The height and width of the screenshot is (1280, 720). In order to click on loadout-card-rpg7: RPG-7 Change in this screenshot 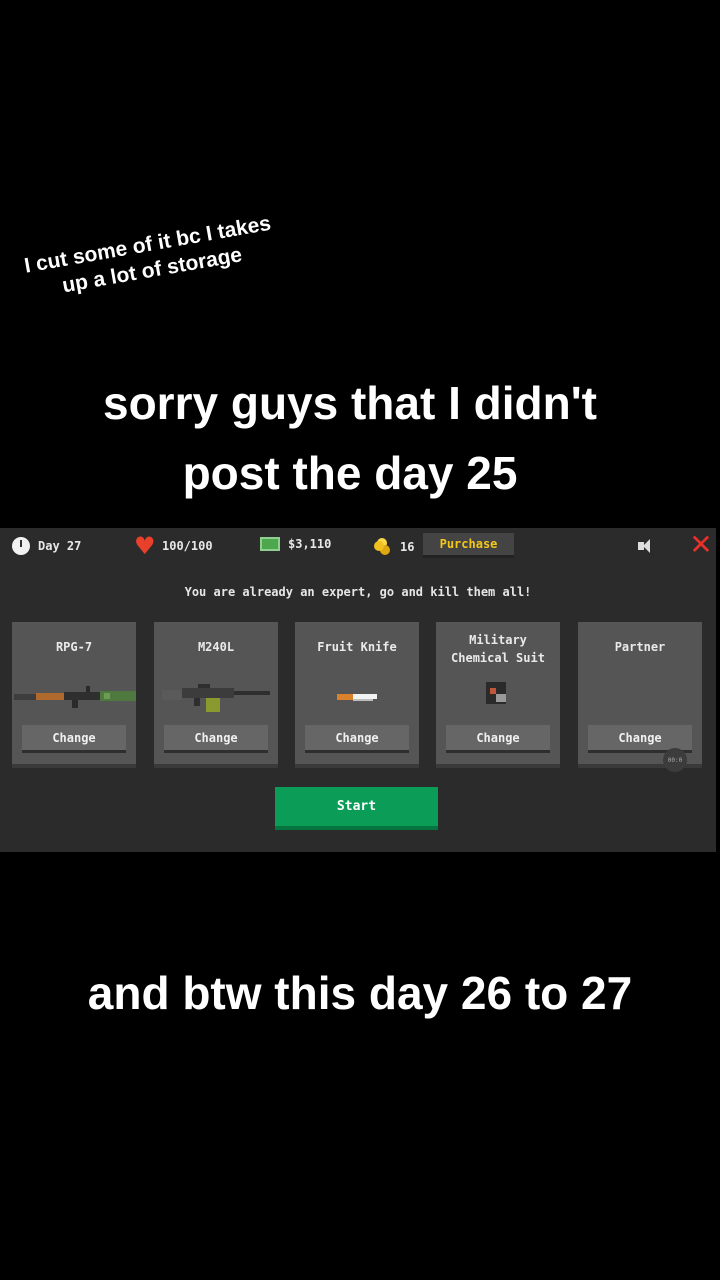, I will do `click(75, 695)`.